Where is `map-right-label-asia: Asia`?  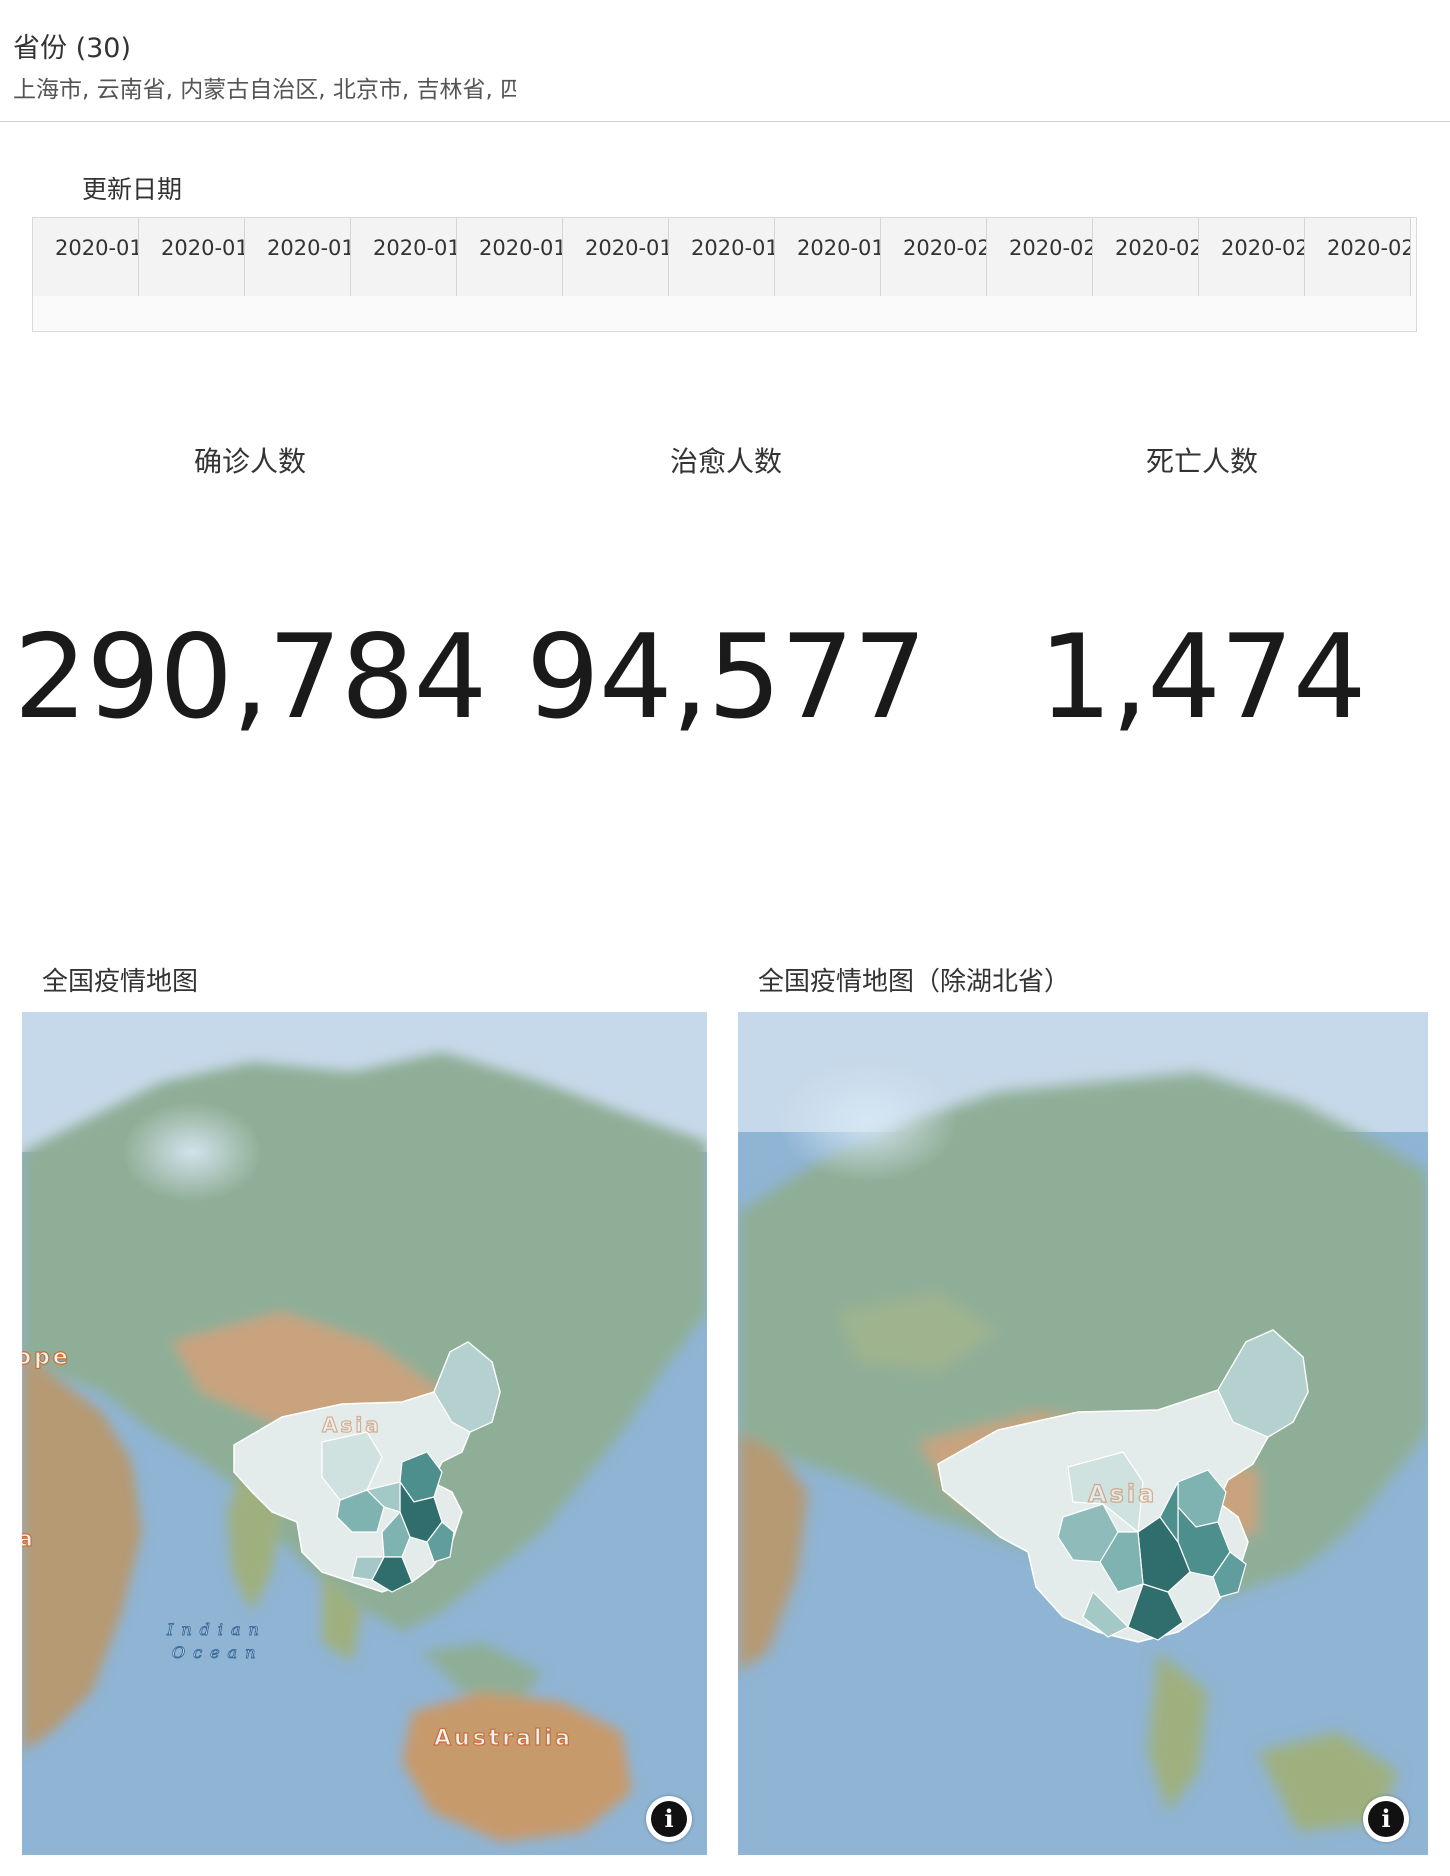 map-right-label-asia: Asia is located at coordinates (1122, 1494).